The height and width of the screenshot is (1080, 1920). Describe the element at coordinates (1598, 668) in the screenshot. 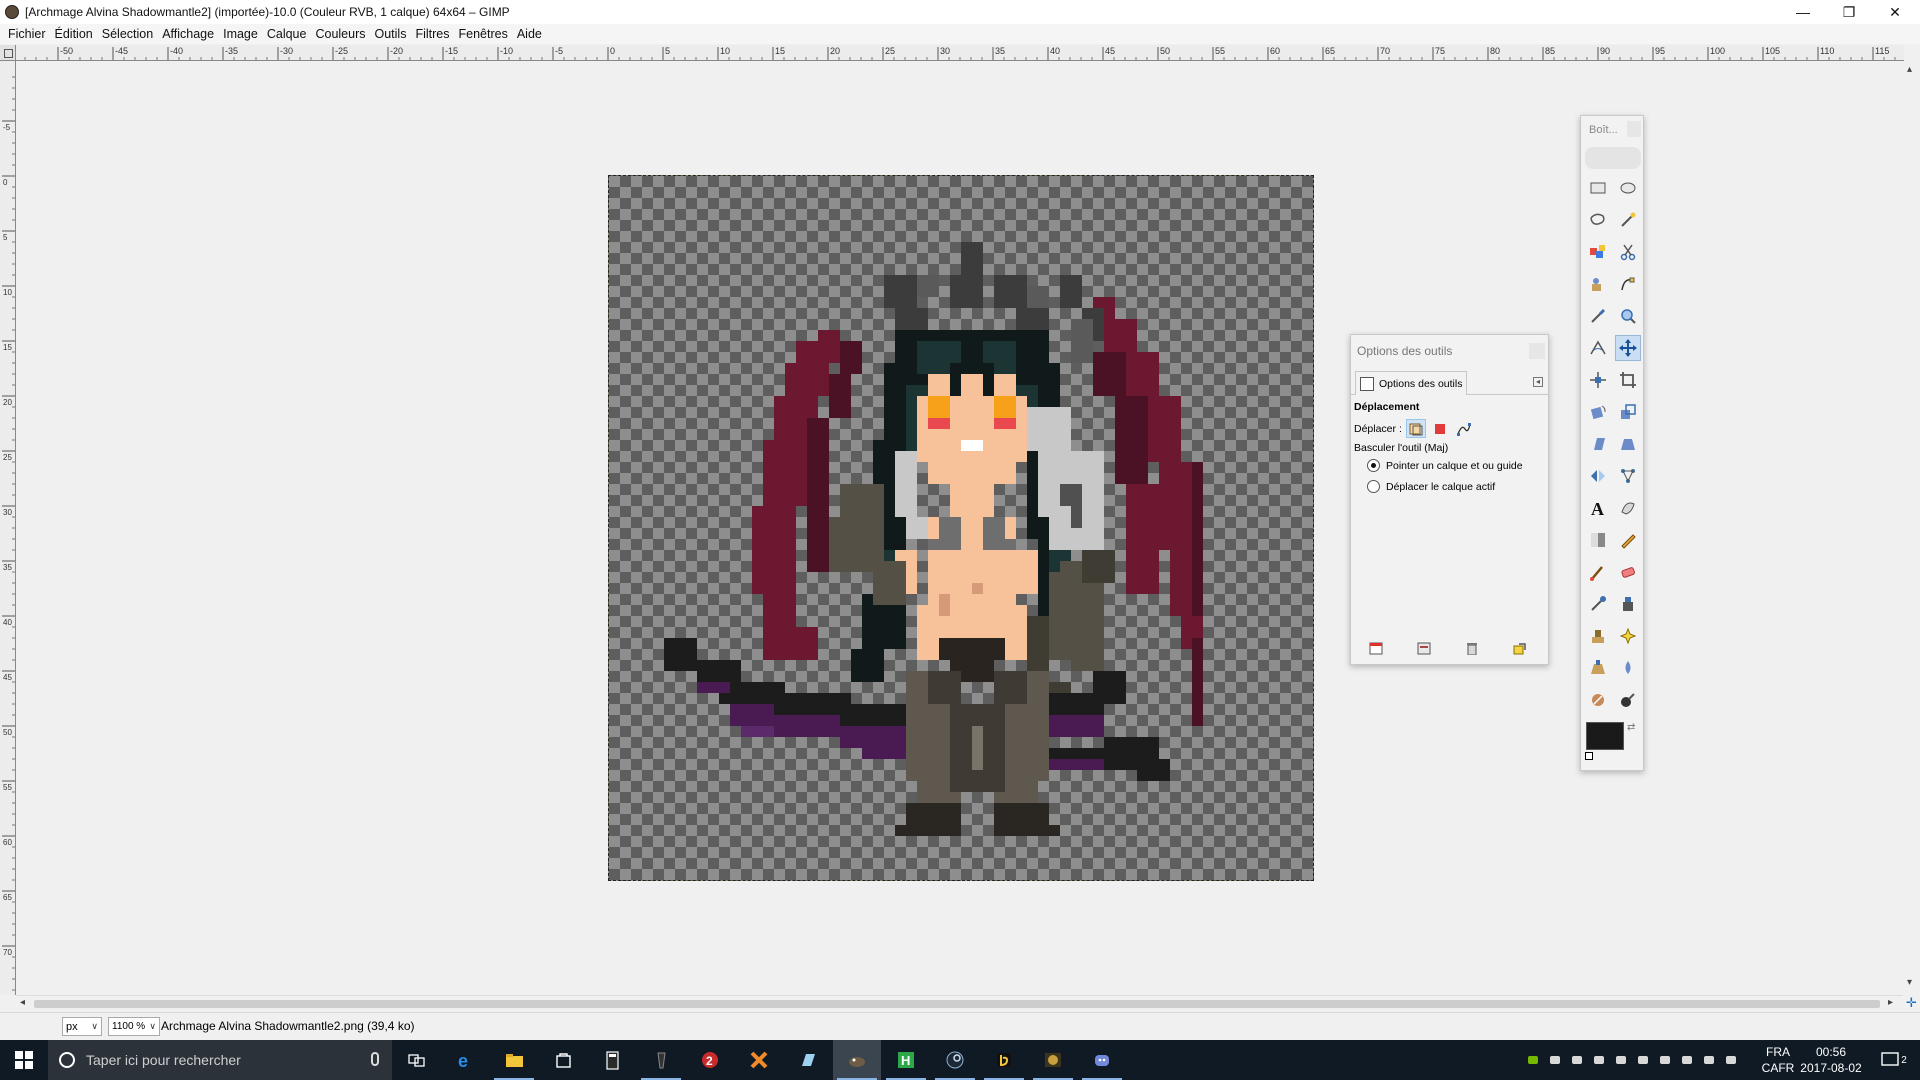

I see `perspective-clone-icon` at that location.